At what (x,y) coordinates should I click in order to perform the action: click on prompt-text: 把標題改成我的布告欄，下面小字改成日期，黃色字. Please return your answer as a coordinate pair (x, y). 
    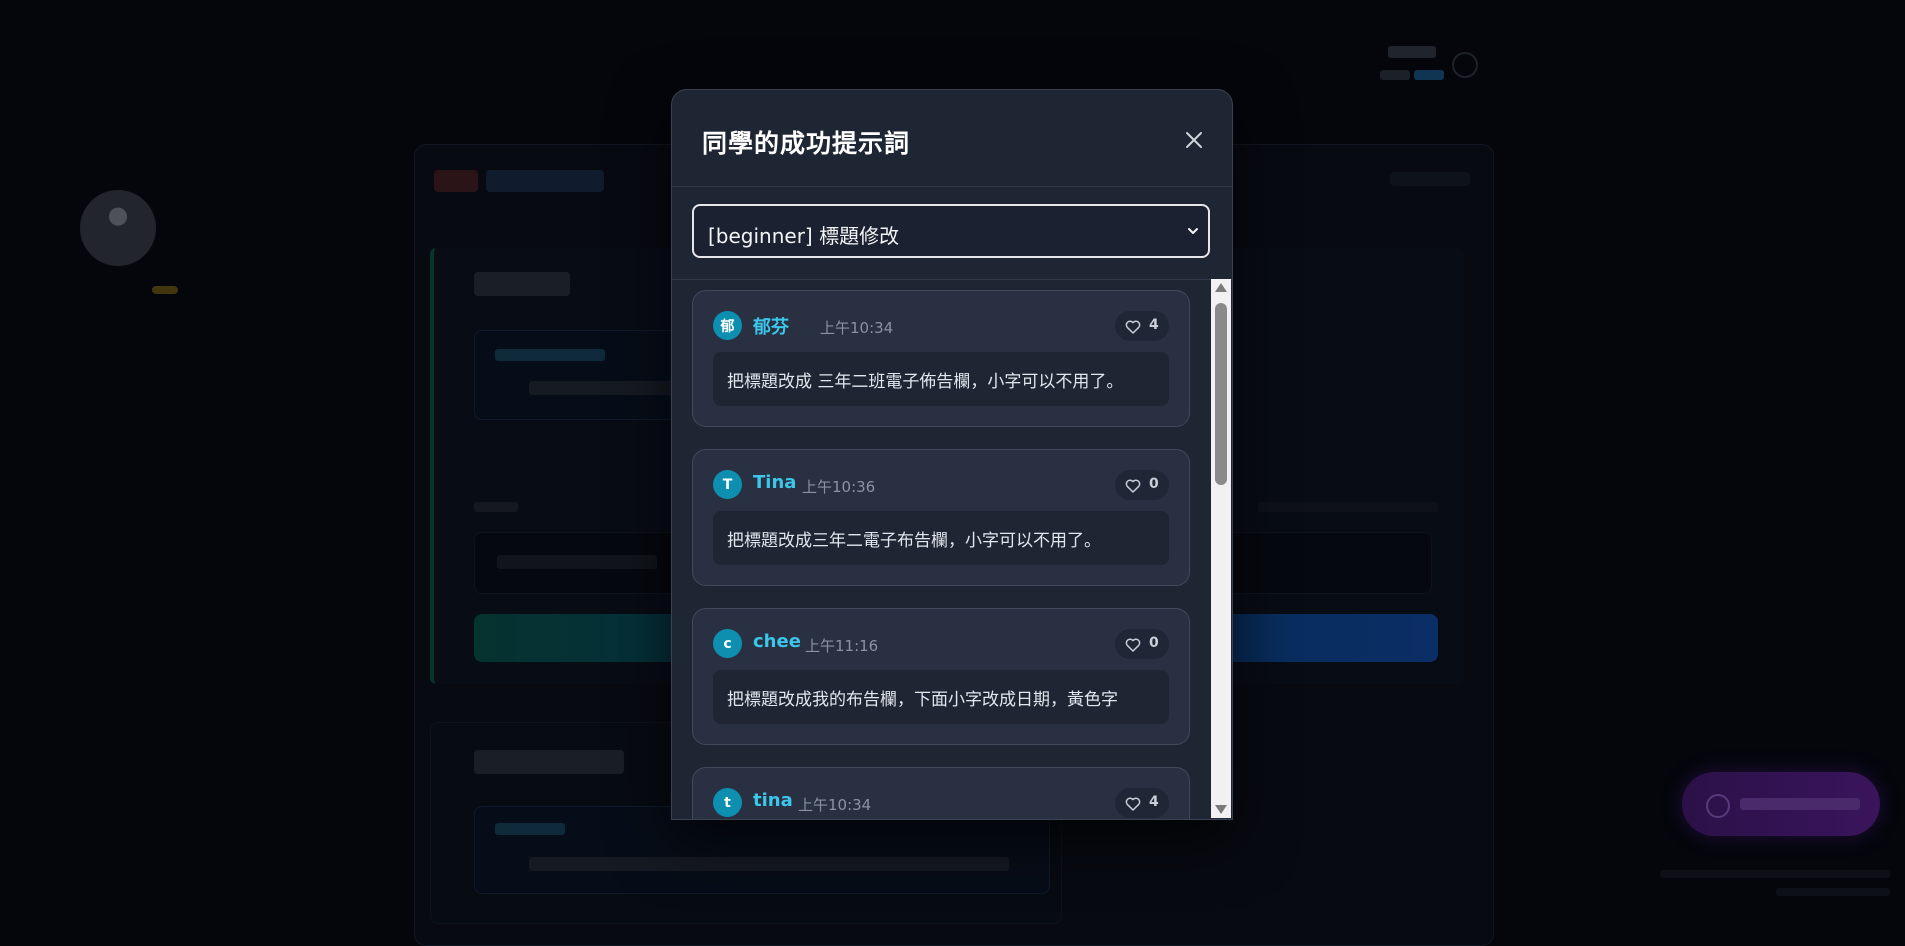
    Looking at the image, I should click on (922, 700).